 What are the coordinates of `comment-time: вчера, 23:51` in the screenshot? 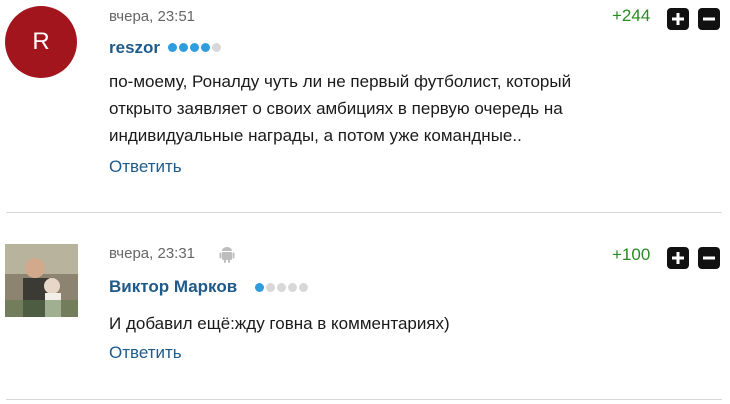 It's located at (152, 16).